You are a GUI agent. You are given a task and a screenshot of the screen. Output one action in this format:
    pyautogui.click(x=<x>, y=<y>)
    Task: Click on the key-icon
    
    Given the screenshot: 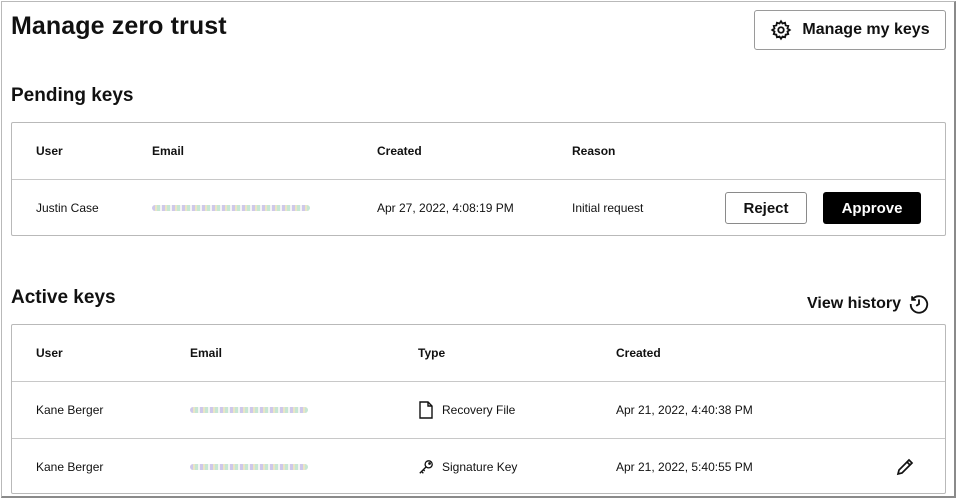 What is the action you would take?
    pyautogui.click(x=426, y=466)
    